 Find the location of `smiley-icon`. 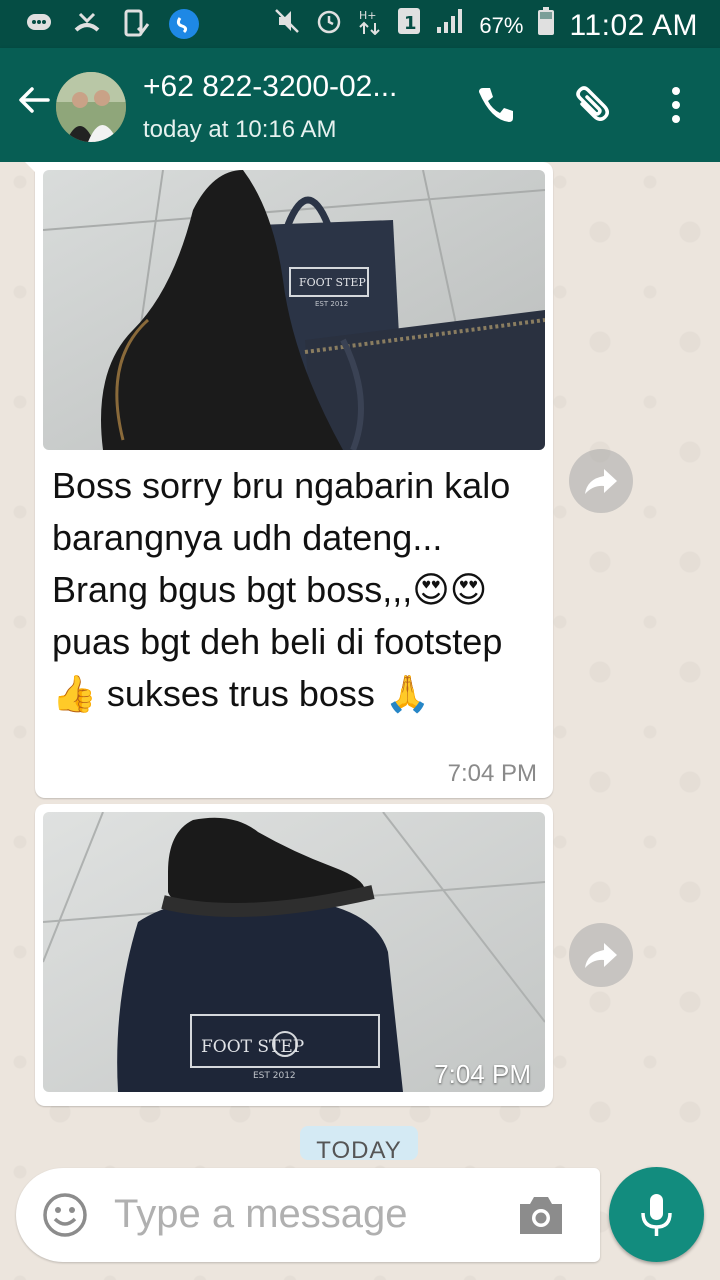

smiley-icon is located at coordinates (65, 1215).